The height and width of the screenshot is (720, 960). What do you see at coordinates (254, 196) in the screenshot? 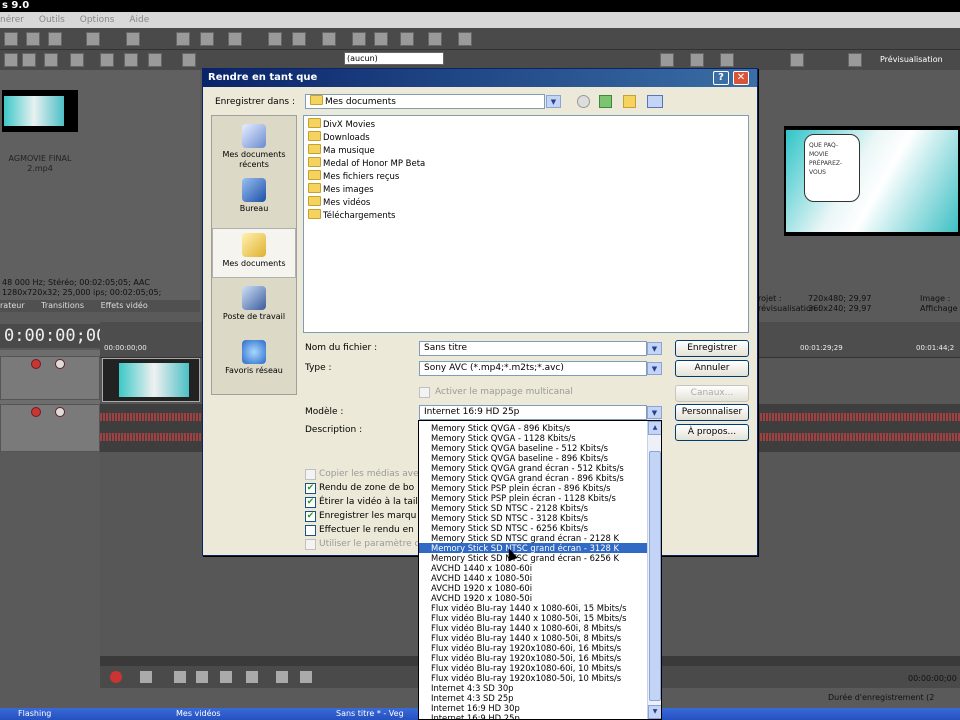
I see `place-desktop: Bureau` at bounding box center [254, 196].